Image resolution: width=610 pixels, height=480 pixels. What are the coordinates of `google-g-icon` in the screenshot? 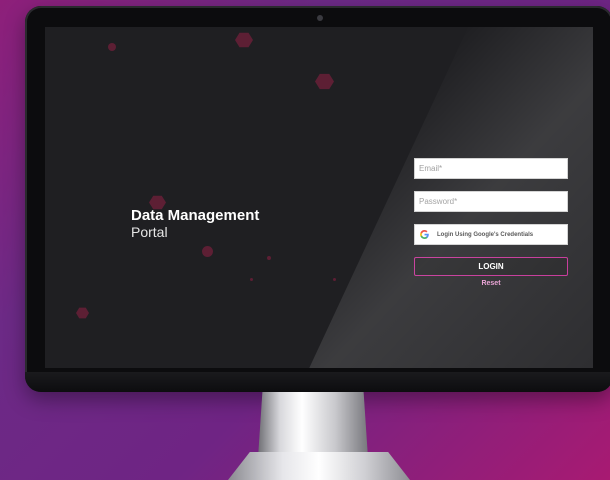 It's located at (424, 234).